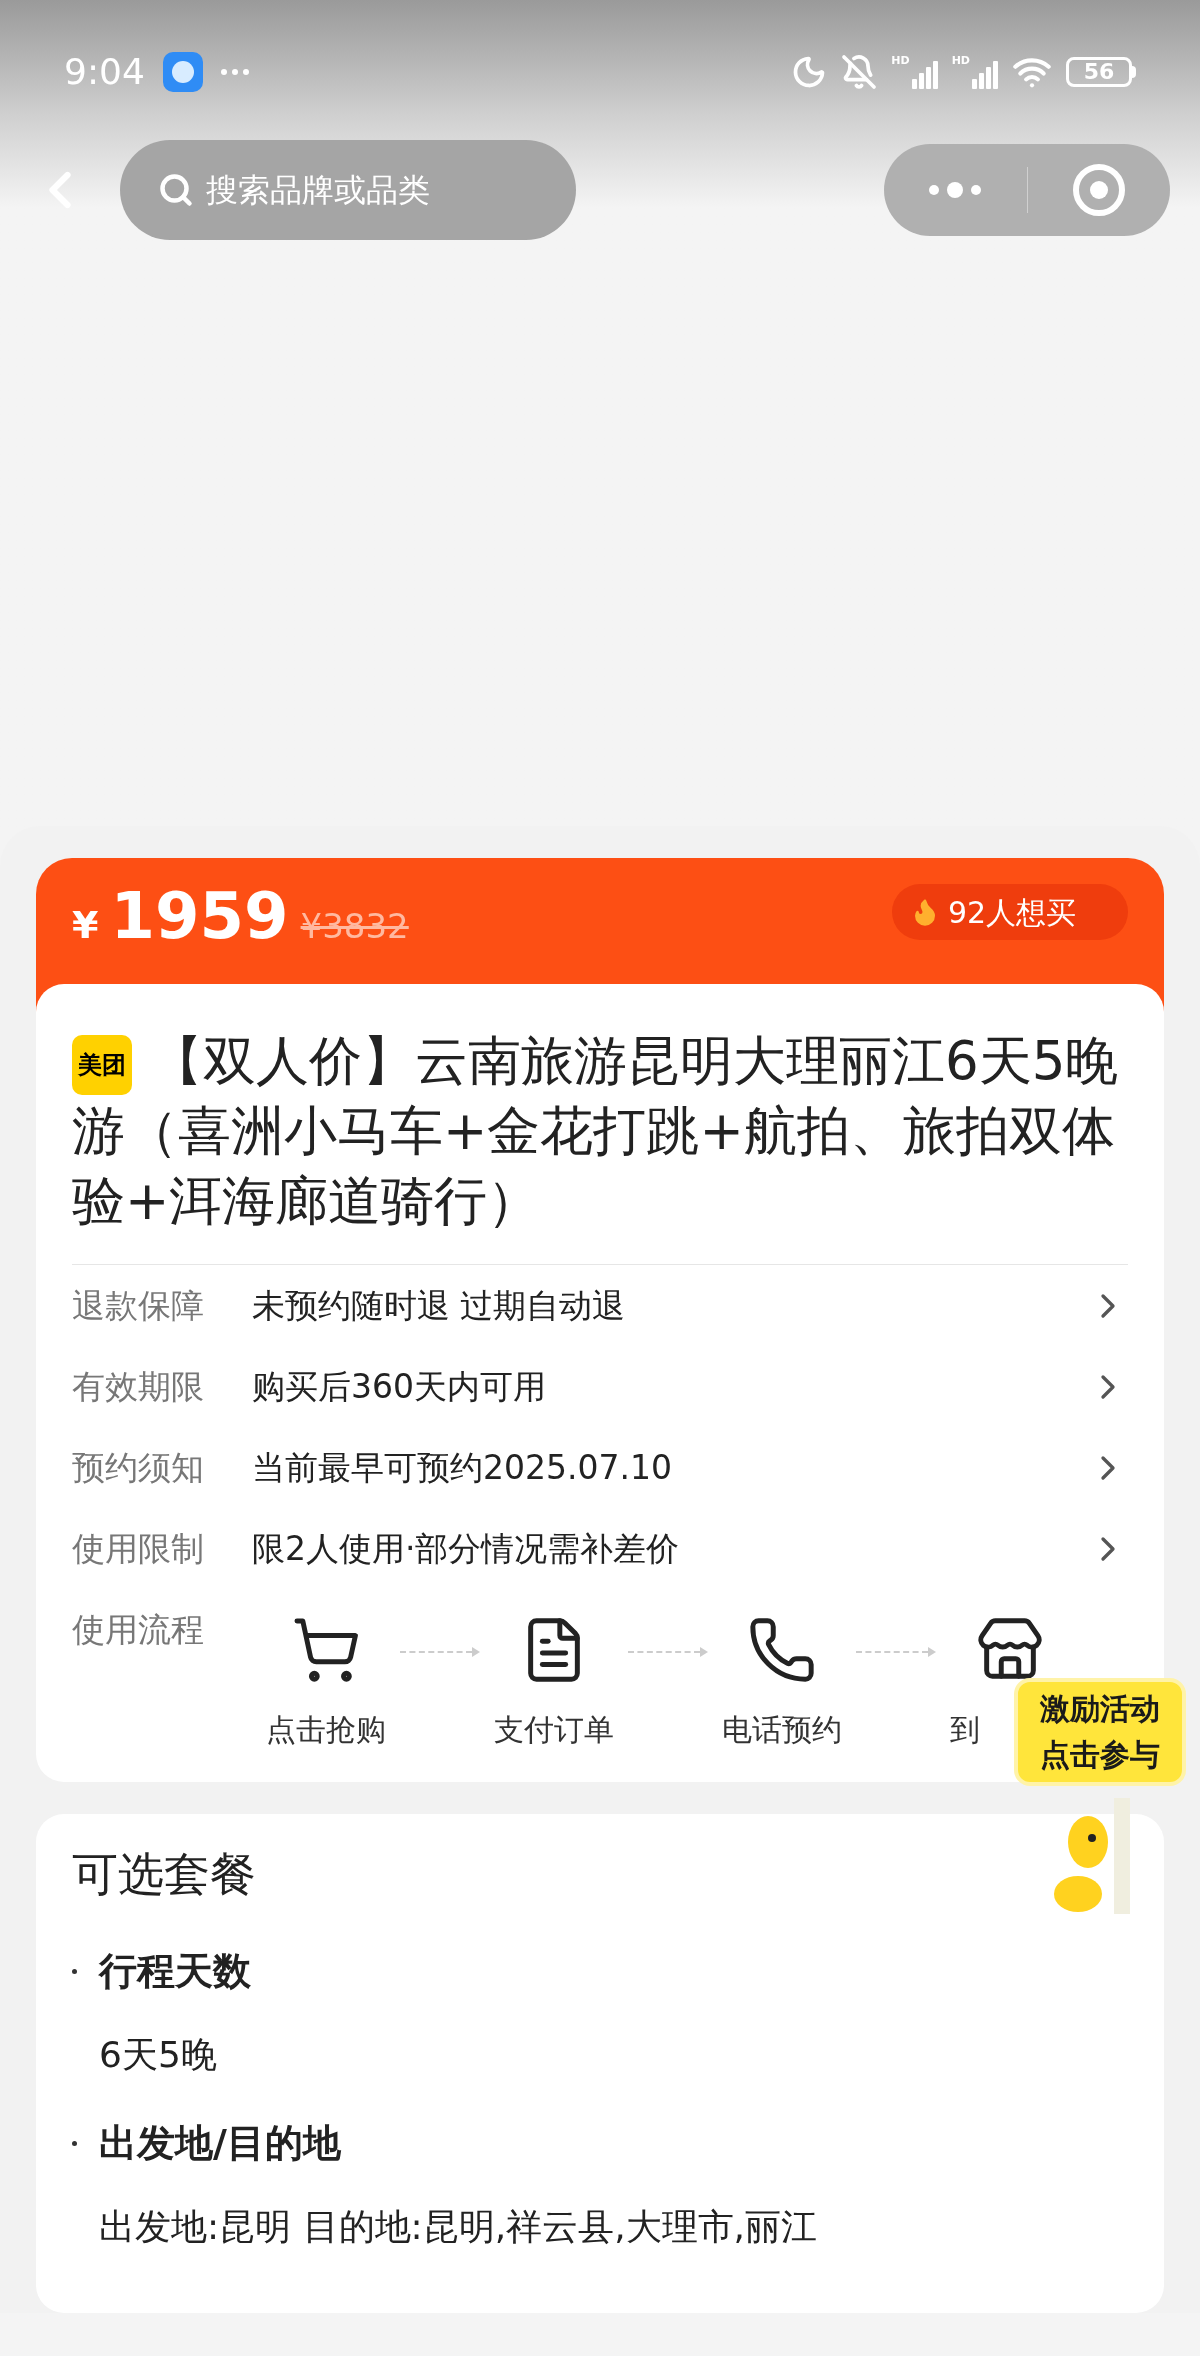  What do you see at coordinates (782, 1650) in the screenshot?
I see `phone-icon` at bounding box center [782, 1650].